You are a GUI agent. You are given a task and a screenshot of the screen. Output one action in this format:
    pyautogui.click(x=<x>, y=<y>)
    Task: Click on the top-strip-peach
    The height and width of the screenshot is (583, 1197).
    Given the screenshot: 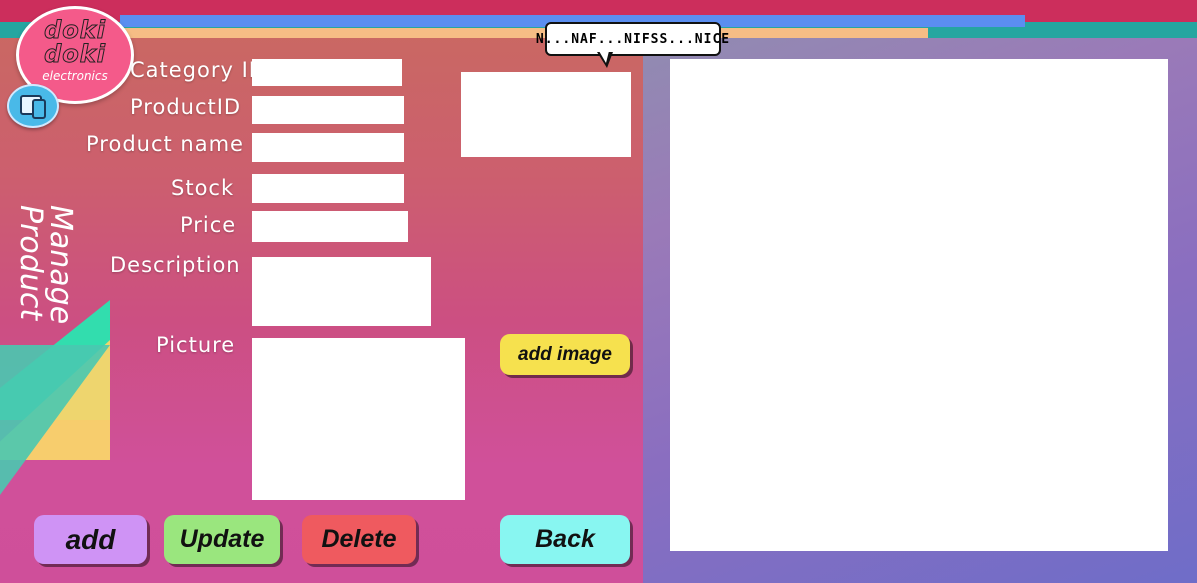 What is the action you would take?
    pyautogui.click(x=524, y=33)
    